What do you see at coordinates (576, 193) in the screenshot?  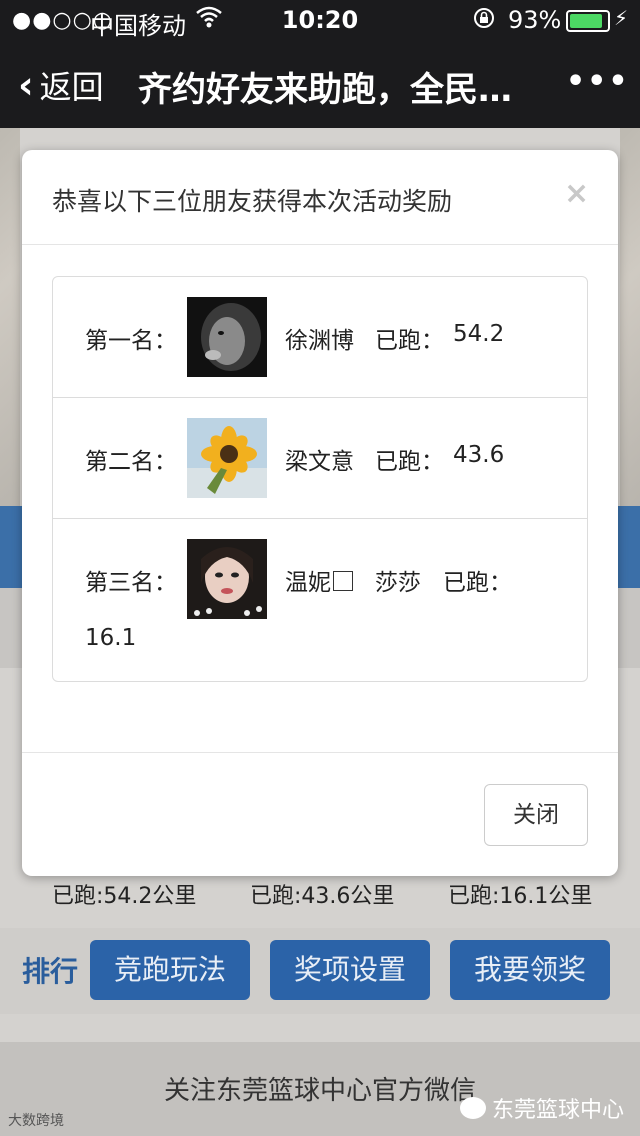 I see `close-icon: ×` at bounding box center [576, 193].